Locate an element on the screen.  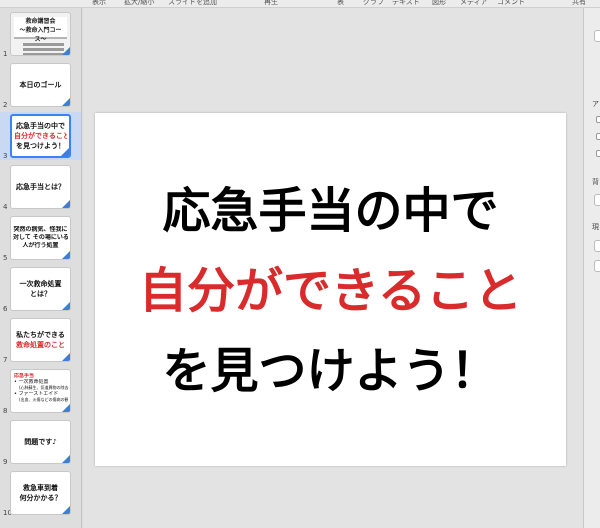
thumb-text: 自分ができること is located at coordinates (40, 136).